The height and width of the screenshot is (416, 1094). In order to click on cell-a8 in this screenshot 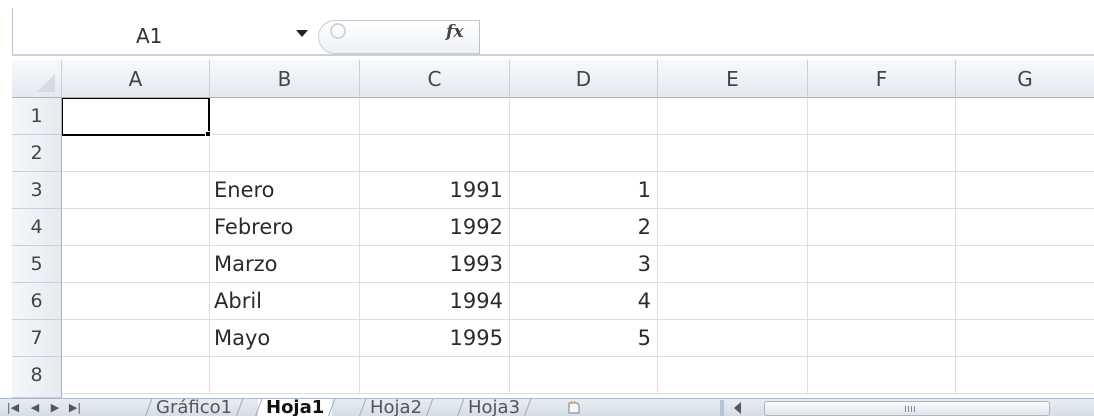, I will do `click(136, 375)`.